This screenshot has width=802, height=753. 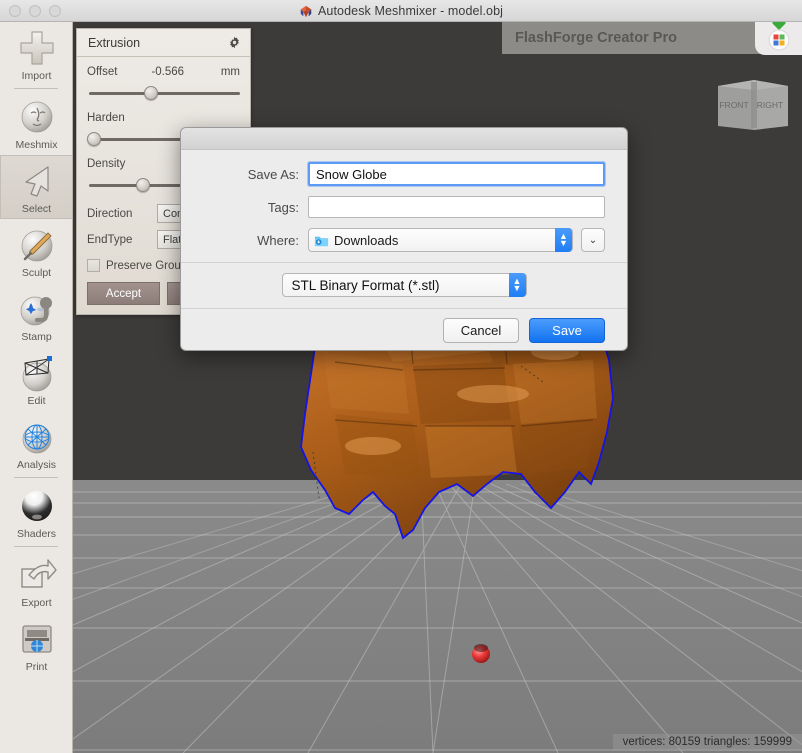 What do you see at coordinates (36, 337) in the screenshot?
I see `tool-label: Stamp` at bounding box center [36, 337].